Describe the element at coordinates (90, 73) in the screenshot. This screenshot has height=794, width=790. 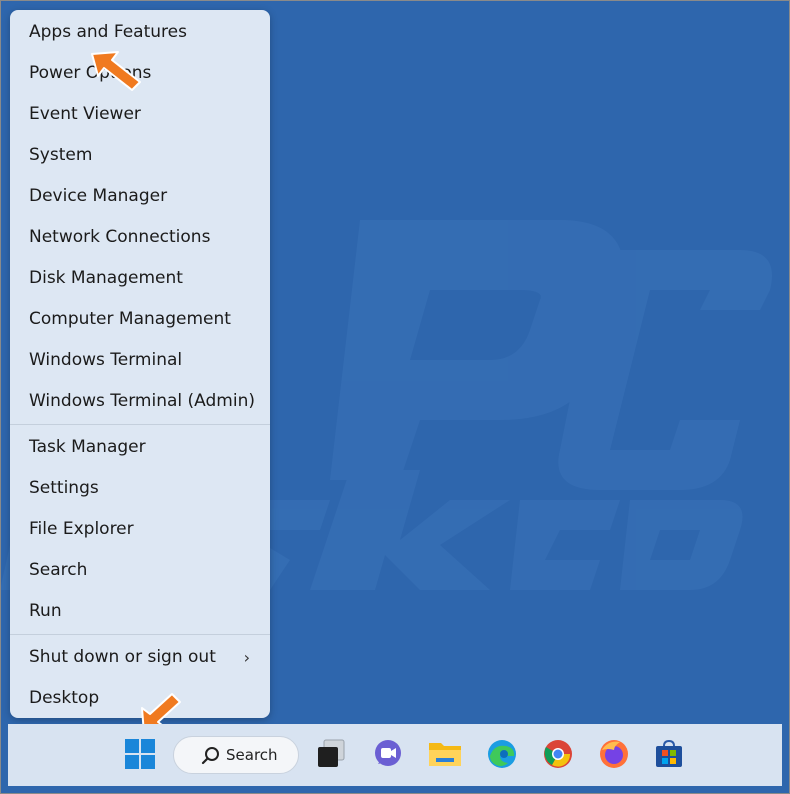
I see `menu-item-label: Power Options` at that location.